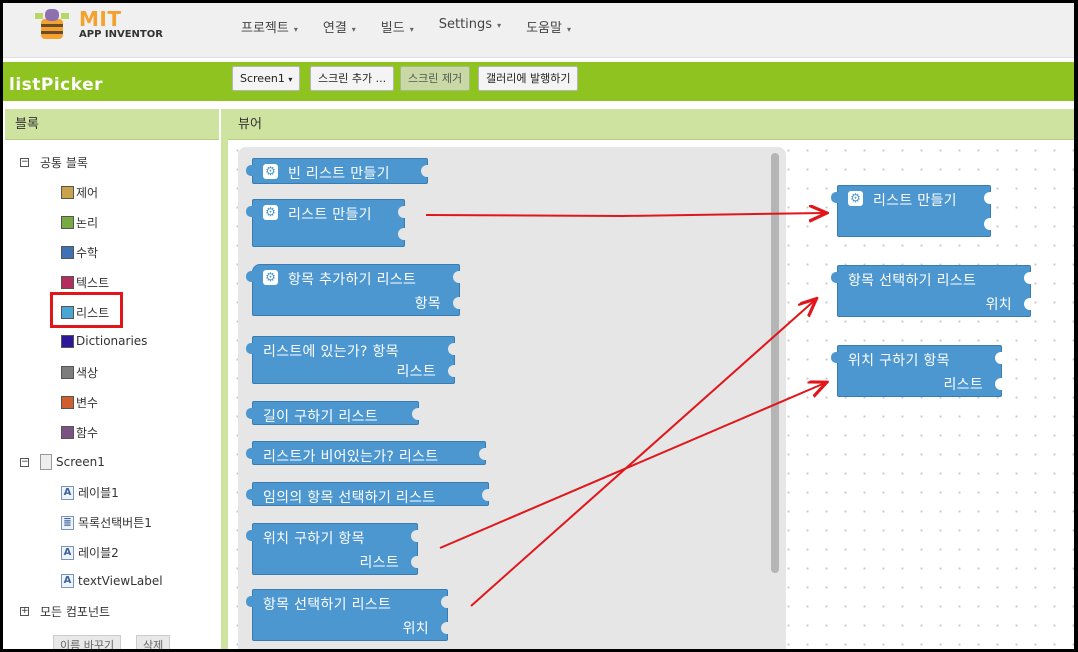  Describe the element at coordinates (90, 492) in the screenshot. I see `tree-component-label1: A 레이블1` at that location.